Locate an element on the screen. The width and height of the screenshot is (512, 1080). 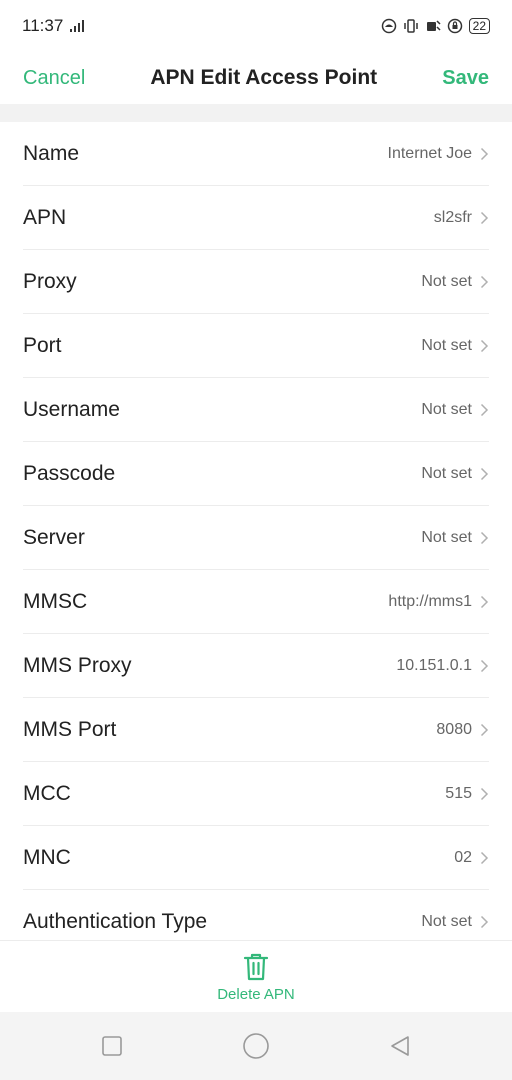
apn-field-row: APN sl2sfr is located at coordinates (256, 218).